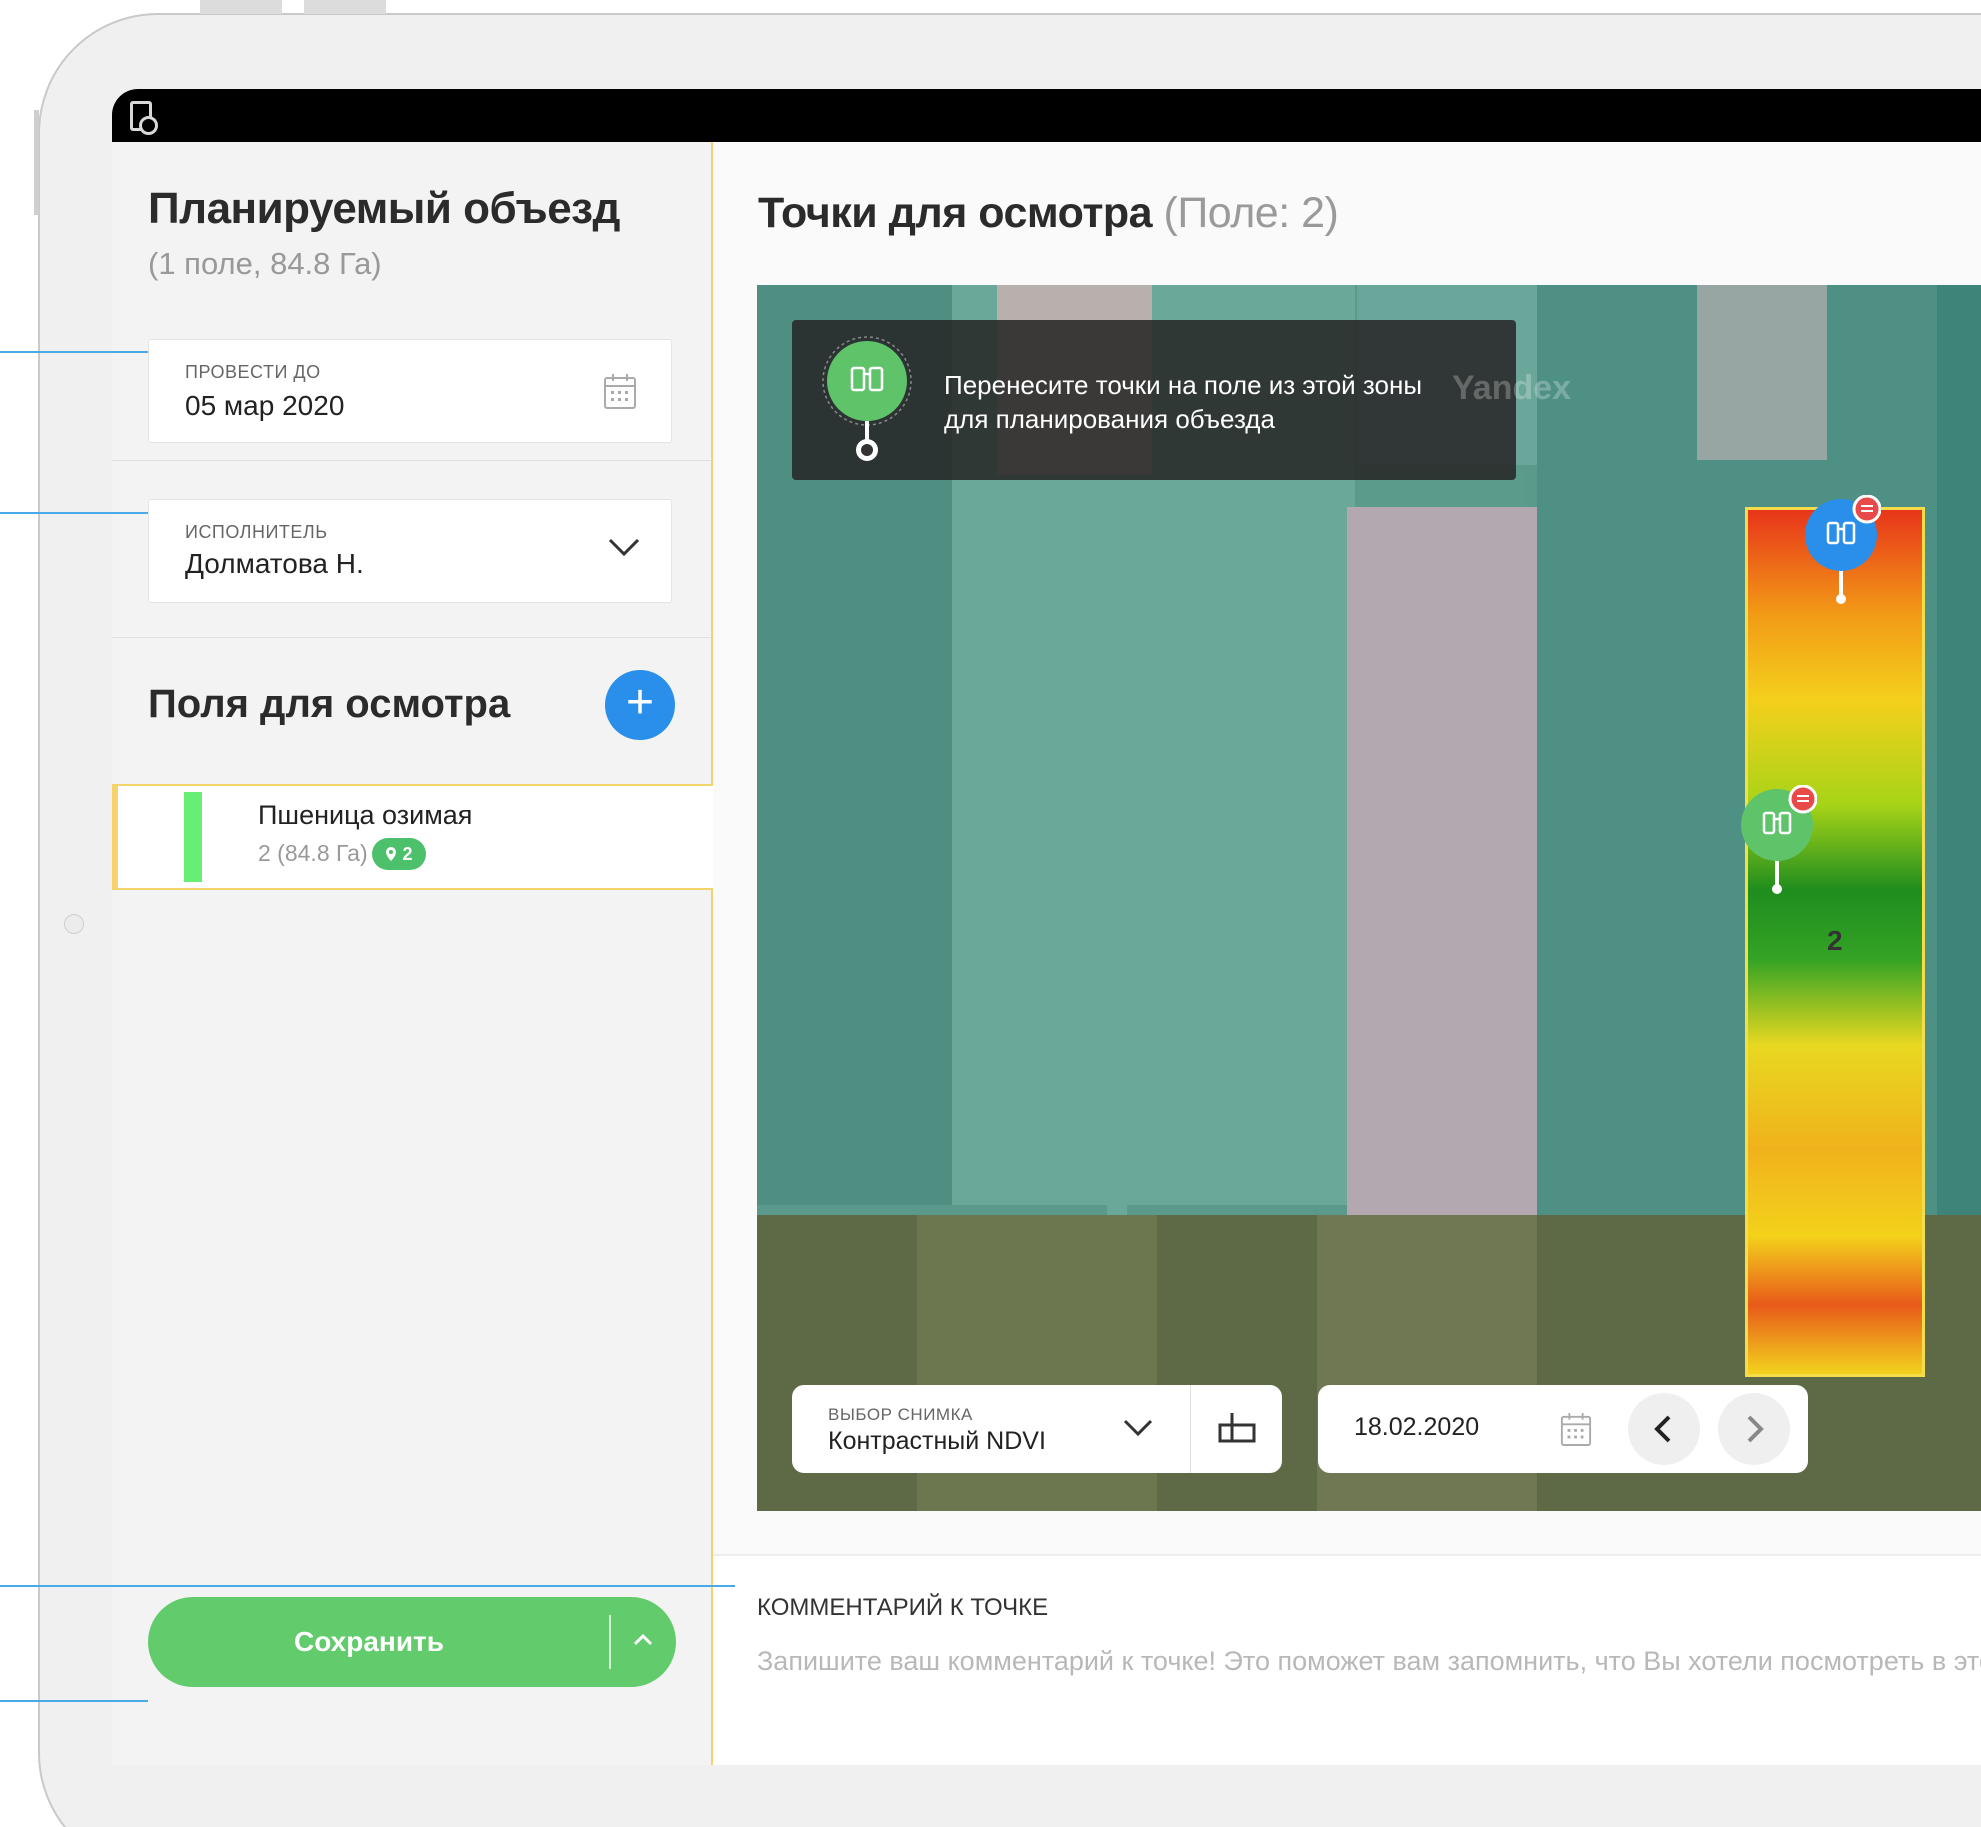 This screenshot has height=1827, width=1981. What do you see at coordinates (253, 372) in the screenshot?
I see `deadline-label: ПРОВЕСТИ ДО` at bounding box center [253, 372].